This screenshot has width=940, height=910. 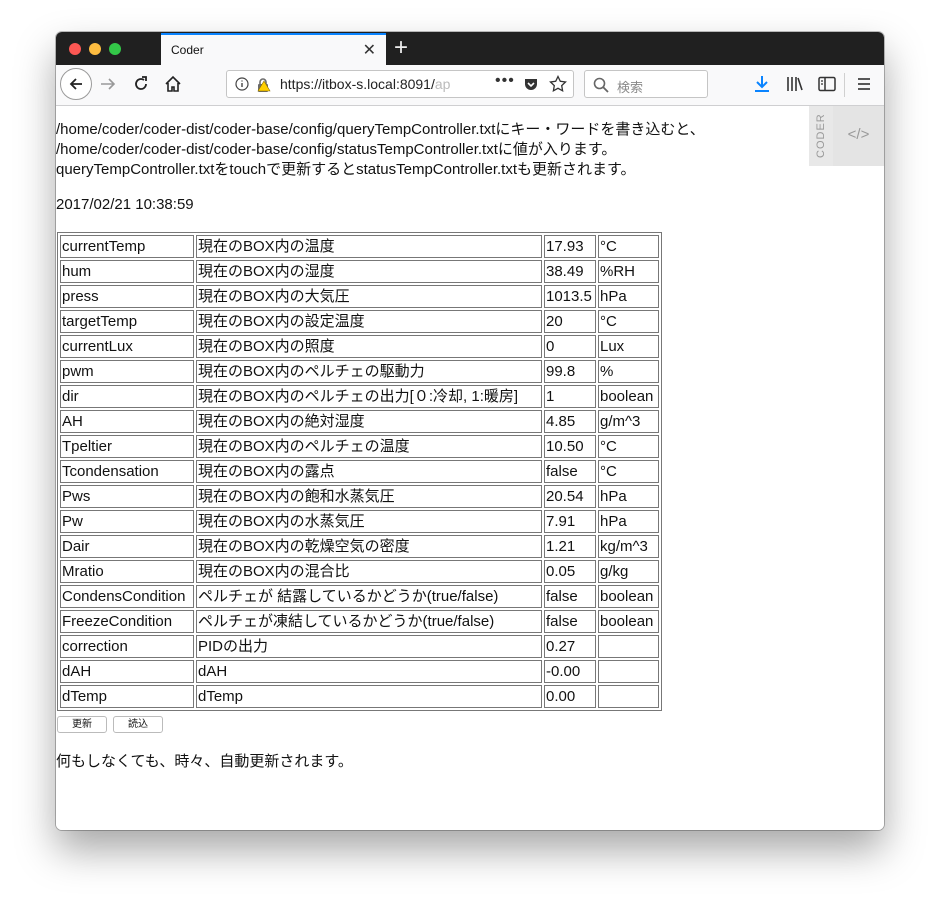 What do you see at coordinates (505, 81) in the screenshot?
I see `page-actions-icon: •••` at bounding box center [505, 81].